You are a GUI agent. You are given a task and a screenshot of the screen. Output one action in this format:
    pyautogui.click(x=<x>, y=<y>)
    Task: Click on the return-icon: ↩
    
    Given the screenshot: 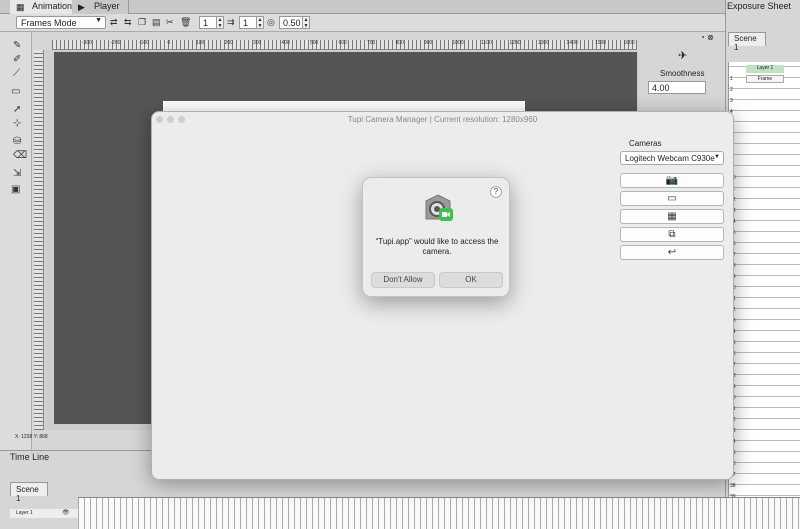 What is the action you would take?
    pyautogui.click(x=672, y=252)
    